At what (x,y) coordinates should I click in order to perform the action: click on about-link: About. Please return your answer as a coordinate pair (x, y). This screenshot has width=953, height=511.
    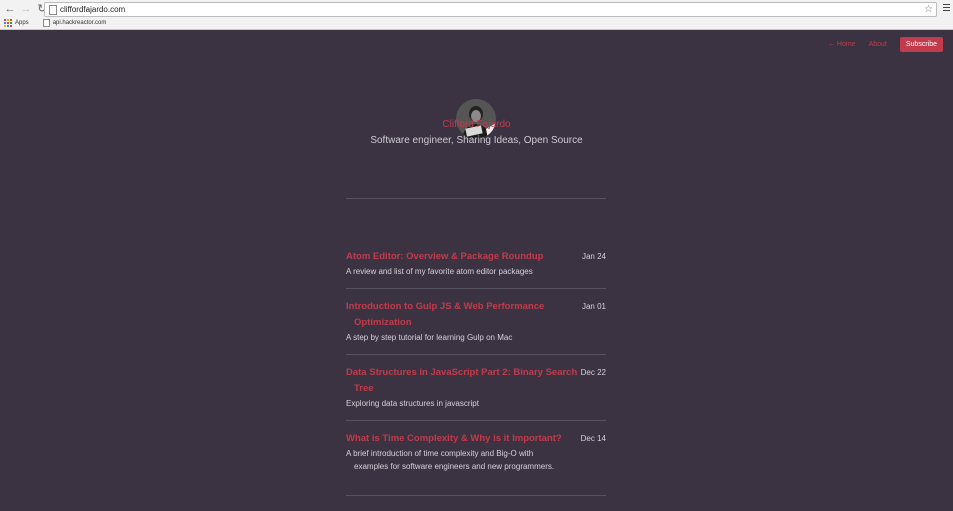
    Looking at the image, I should click on (878, 44).